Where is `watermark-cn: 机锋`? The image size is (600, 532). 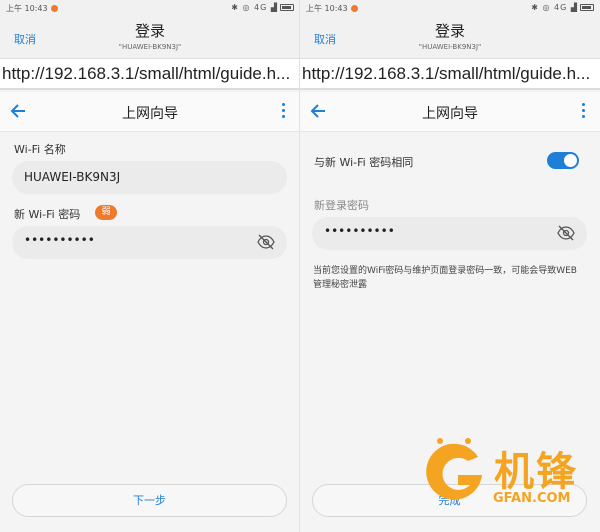 watermark-cn: 机锋 is located at coordinates (536, 472).